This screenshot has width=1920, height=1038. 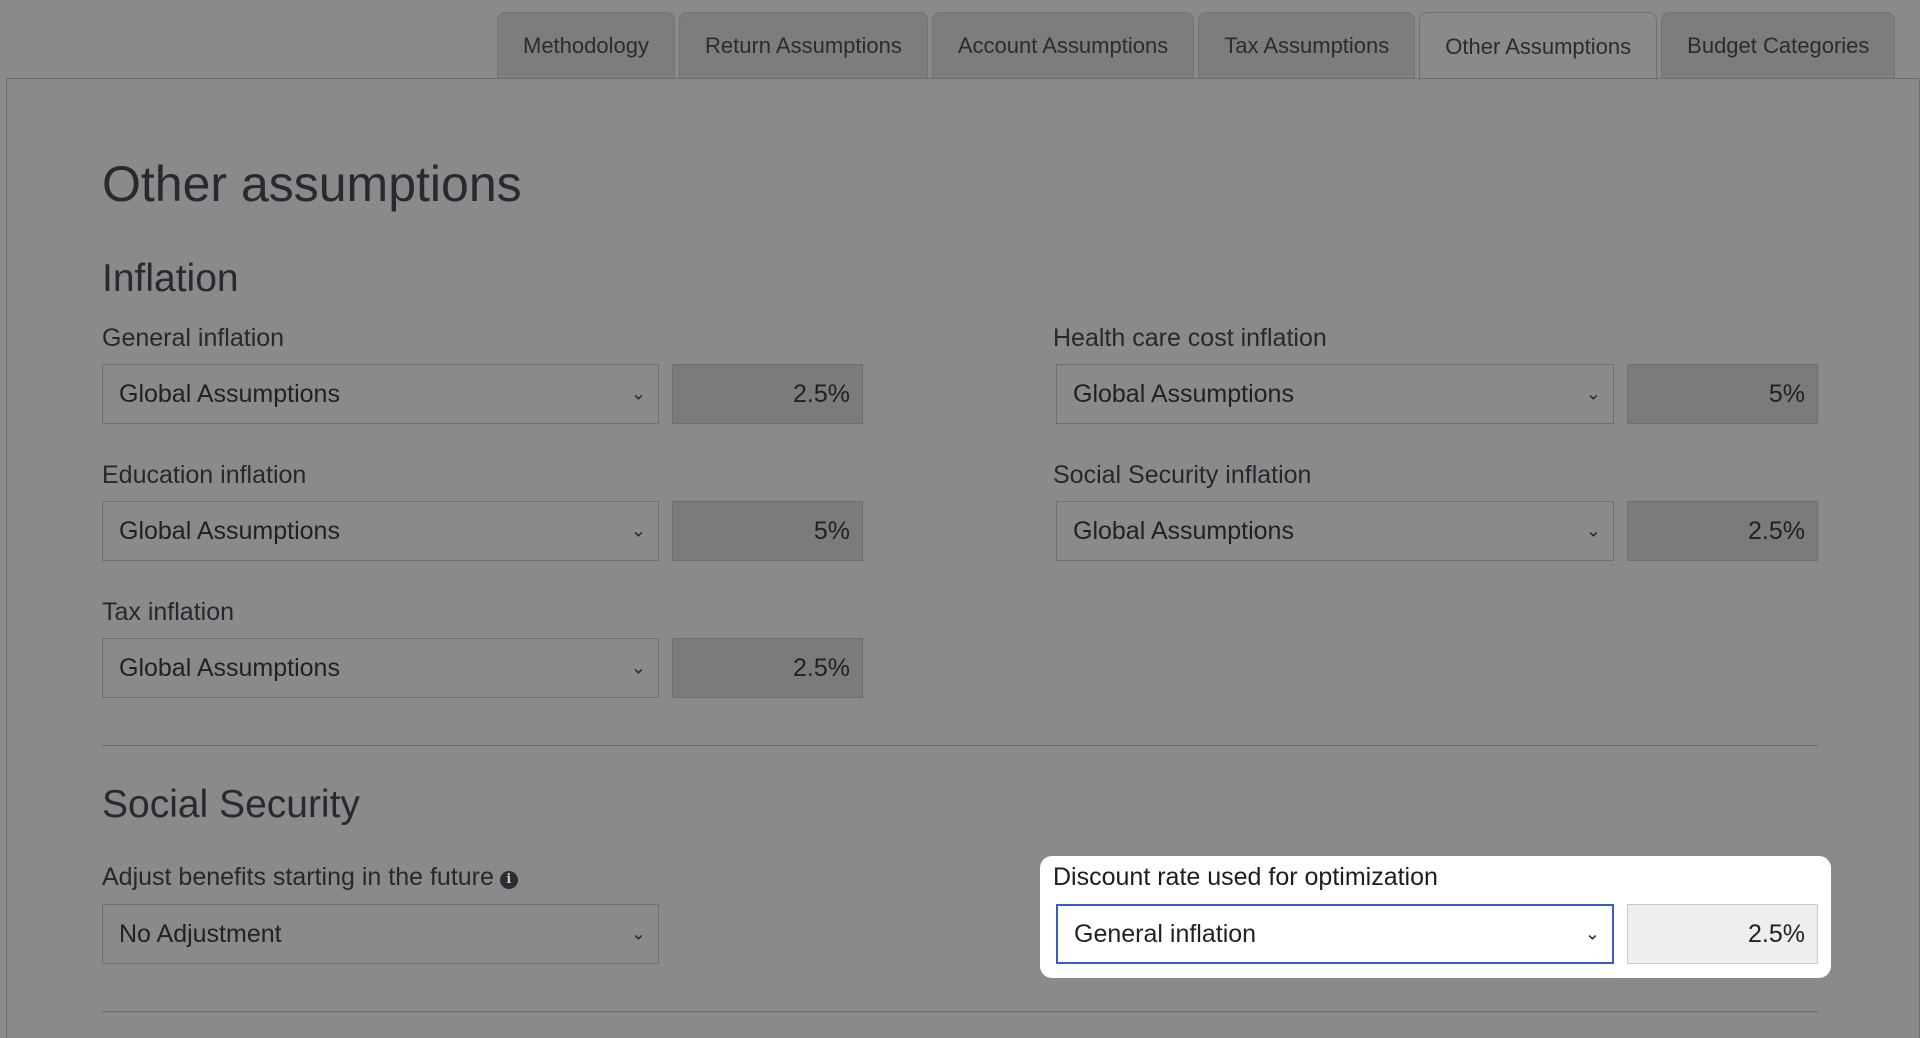 I want to click on discount-rate-select-value: General inflation, so click(x=1165, y=933).